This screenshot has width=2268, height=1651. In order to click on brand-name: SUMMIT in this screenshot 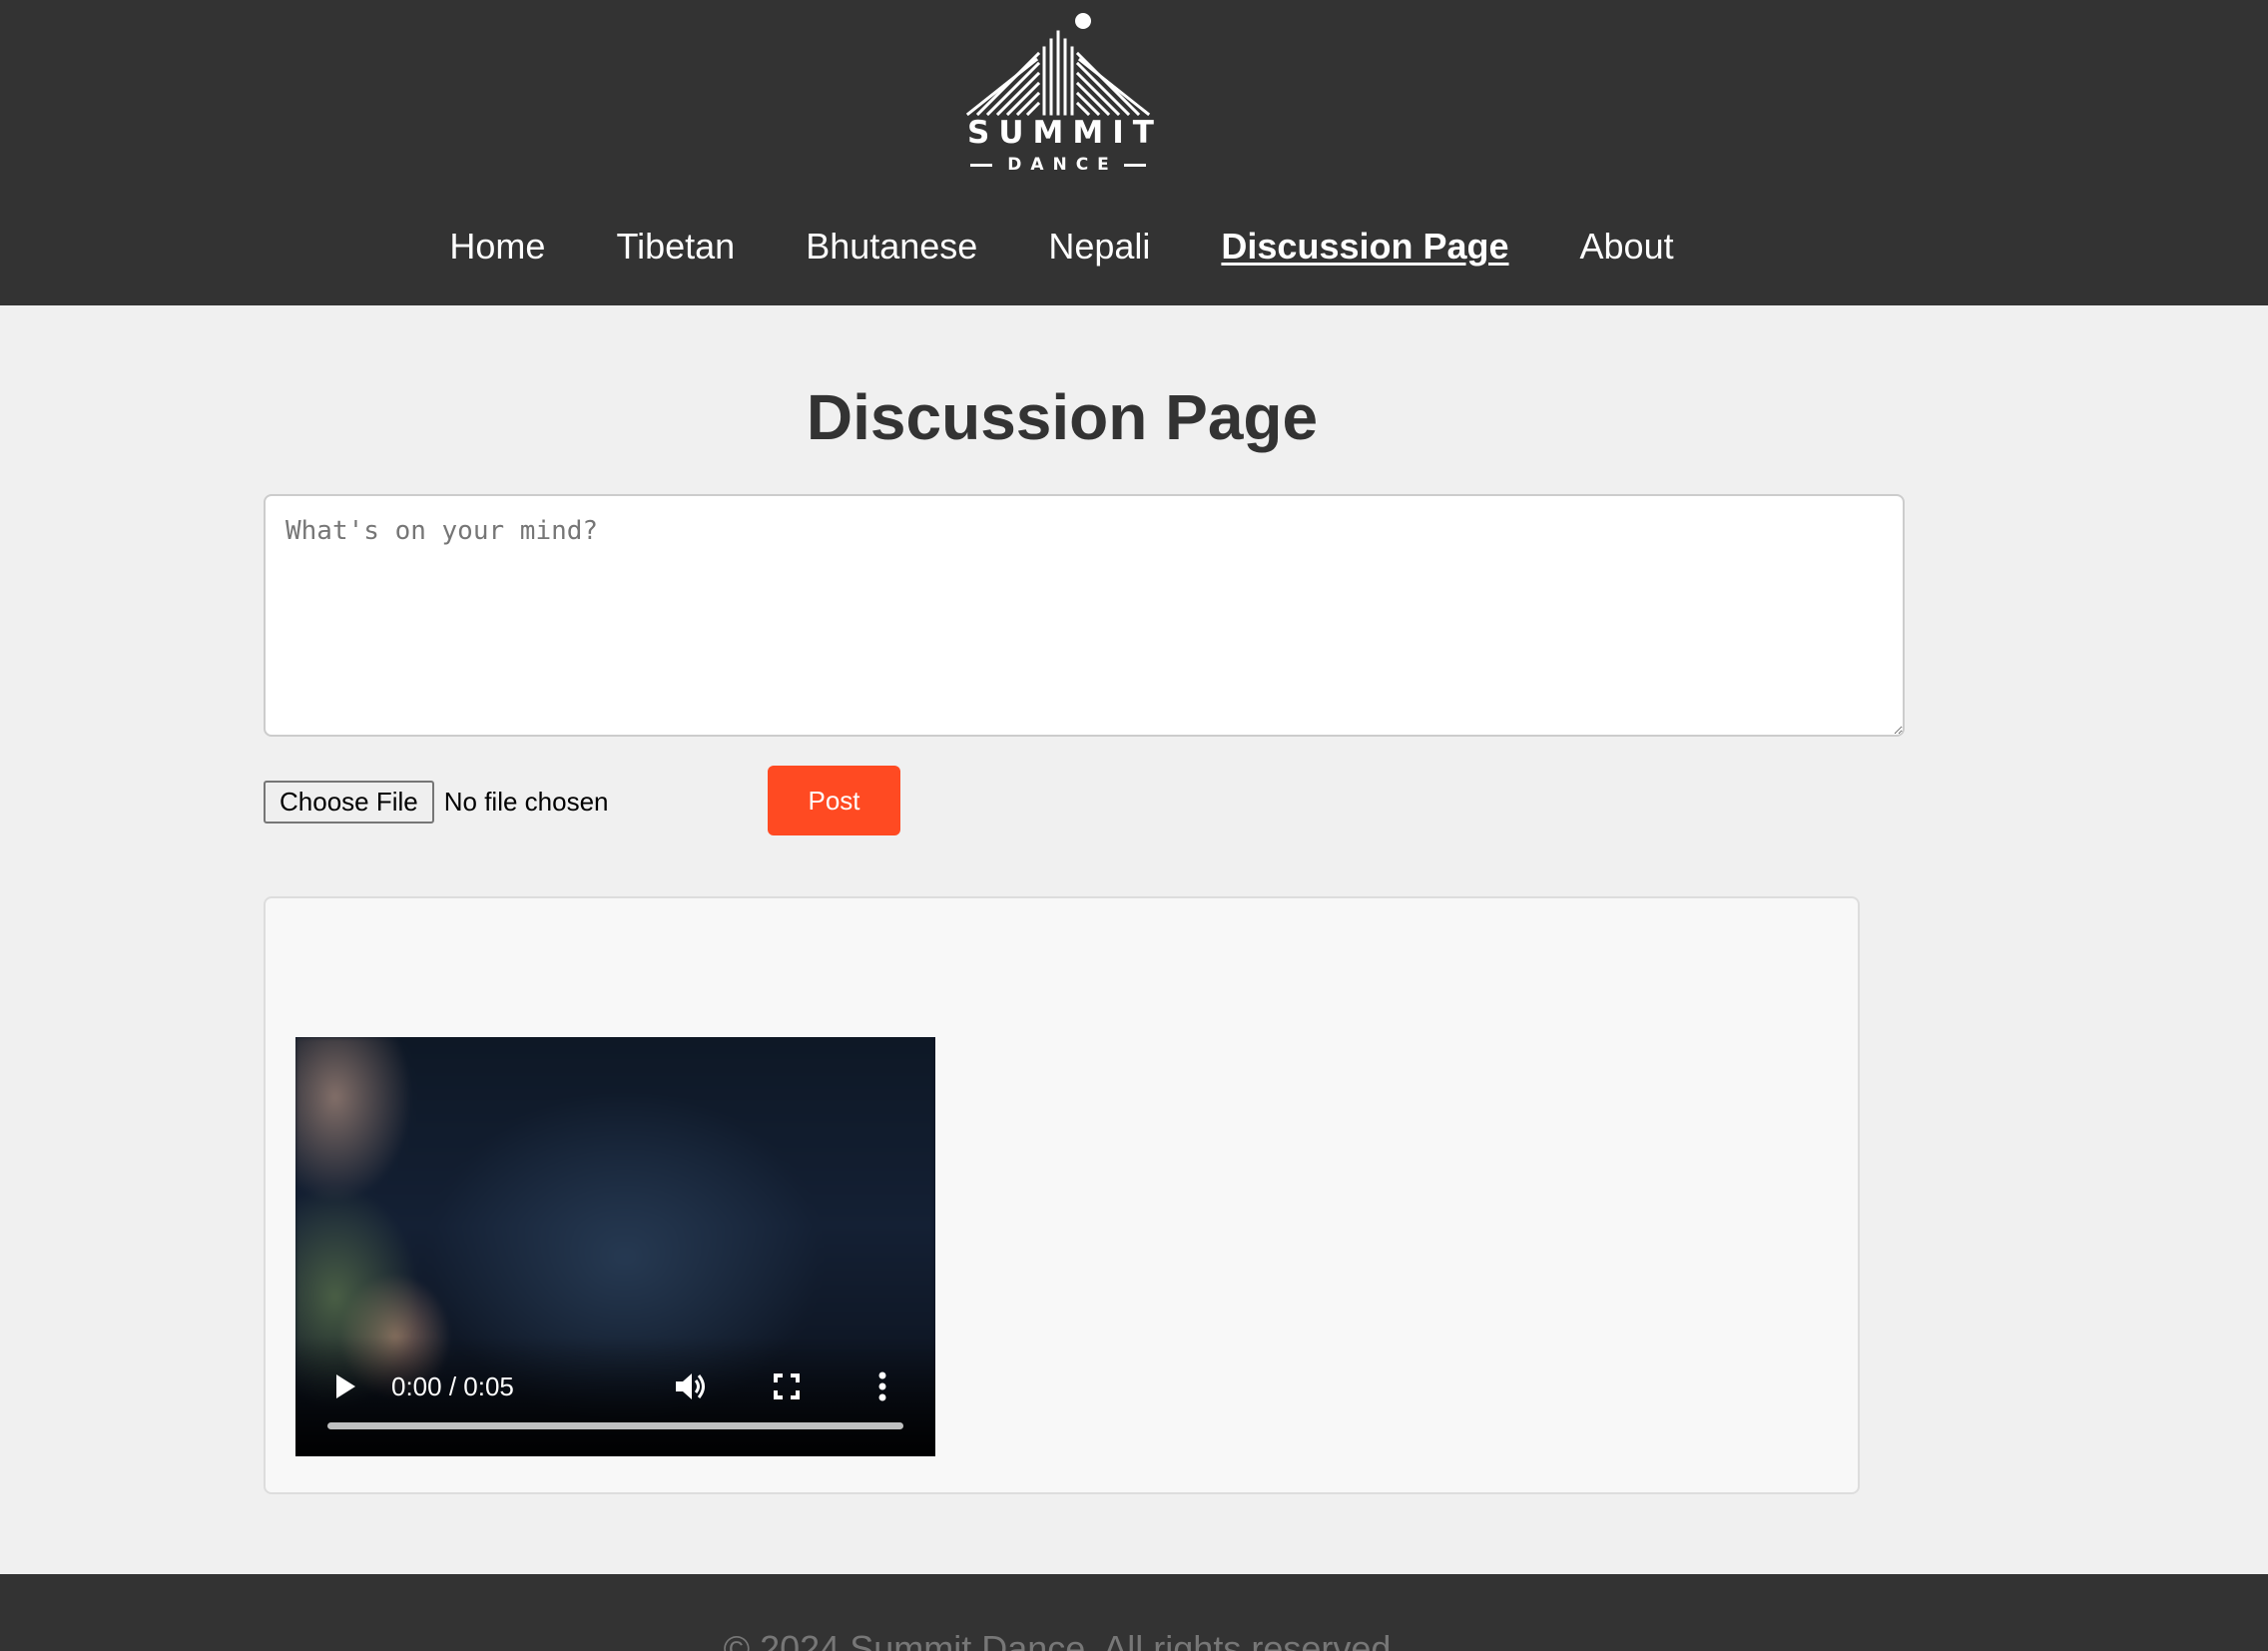, I will do `click(1065, 133)`.